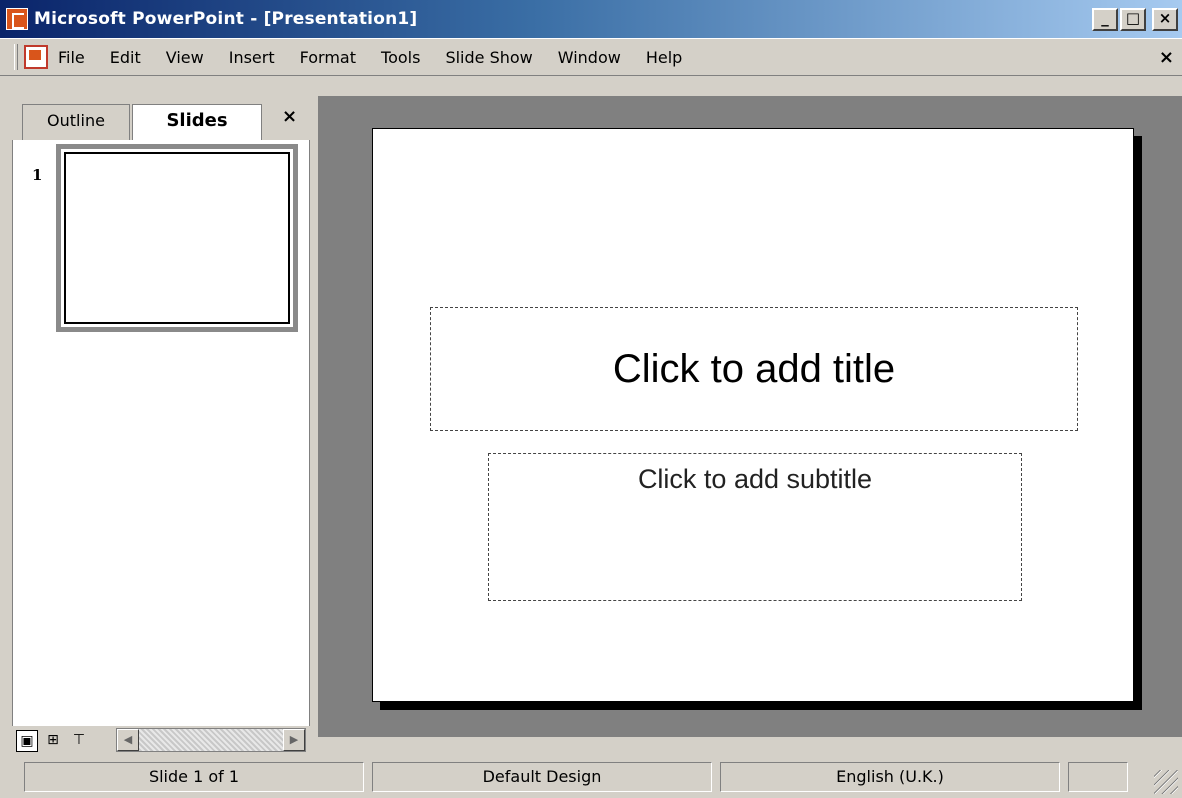  Describe the element at coordinates (1165, 19) in the screenshot. I see `close-button: ×` at that location.